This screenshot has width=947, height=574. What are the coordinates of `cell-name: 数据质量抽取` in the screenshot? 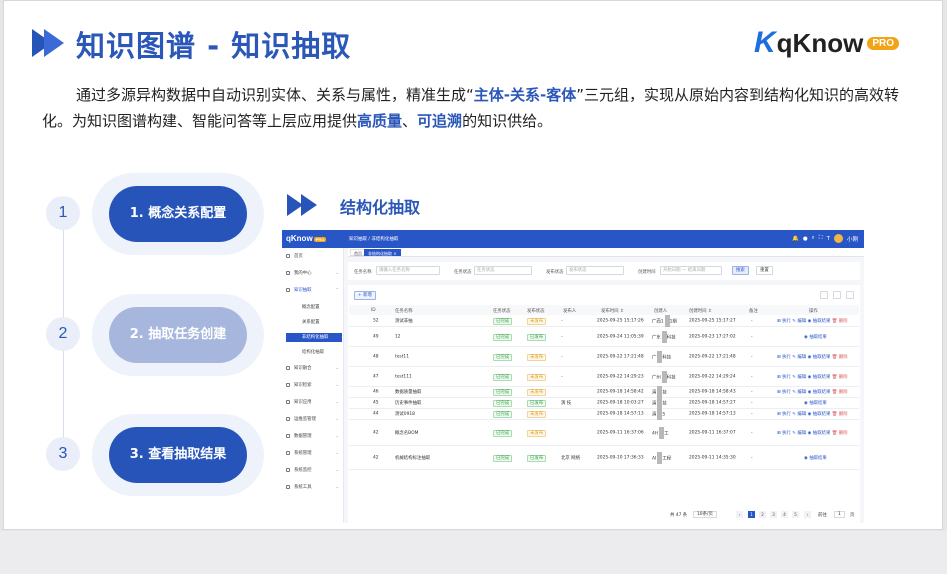 It's located at (408, 392).